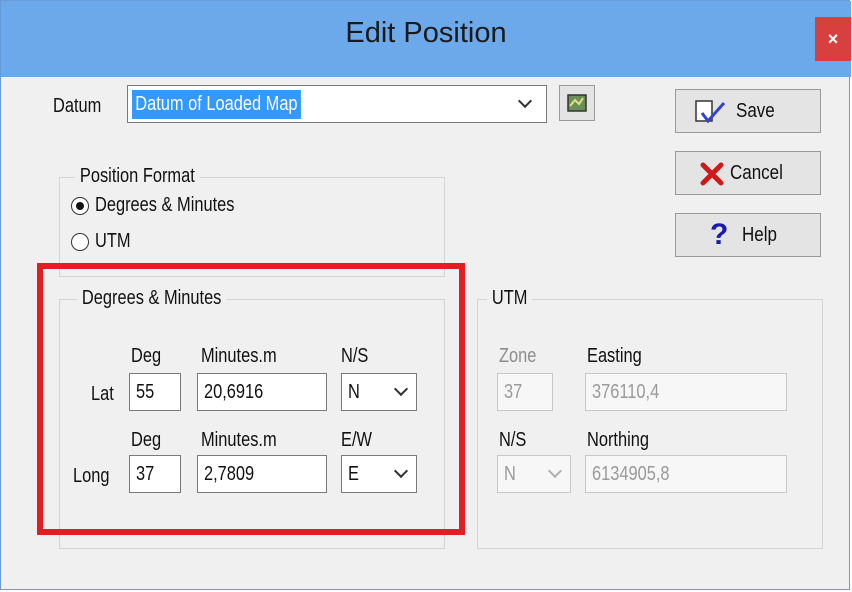 This screenshot has height=592, width=852. Describe the element at coordinates (137, 176) in the screenshot. I see `position-format-title: Position Format` at that location.